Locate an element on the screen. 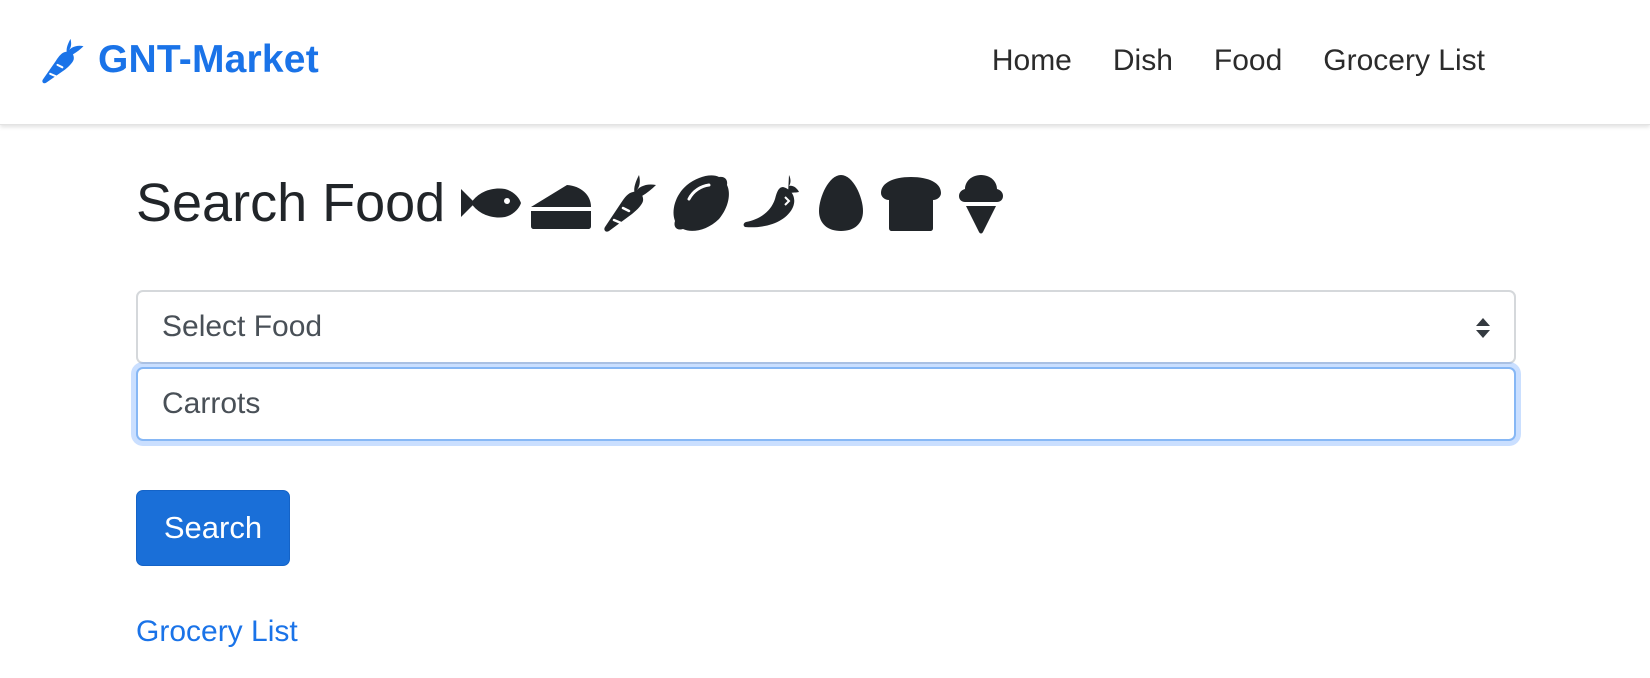 The height and width of the screenshot is (678, 1650). select-arrows-icon is located at coordinates (1483, 328).